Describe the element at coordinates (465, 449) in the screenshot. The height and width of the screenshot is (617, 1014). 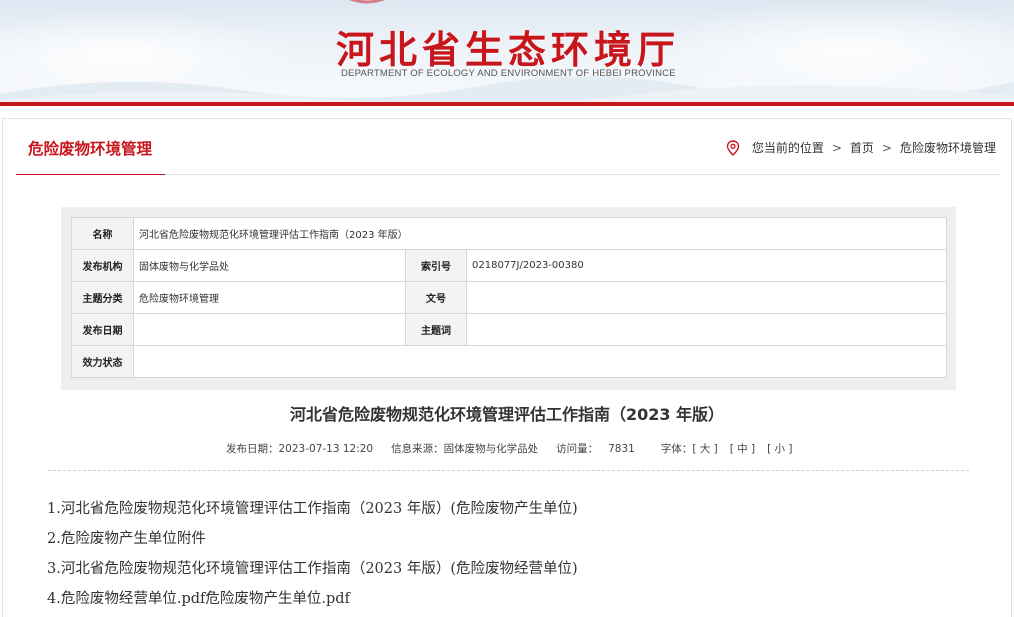
I see `info-source: 信息来源：固体废物与化学品处` at that location.